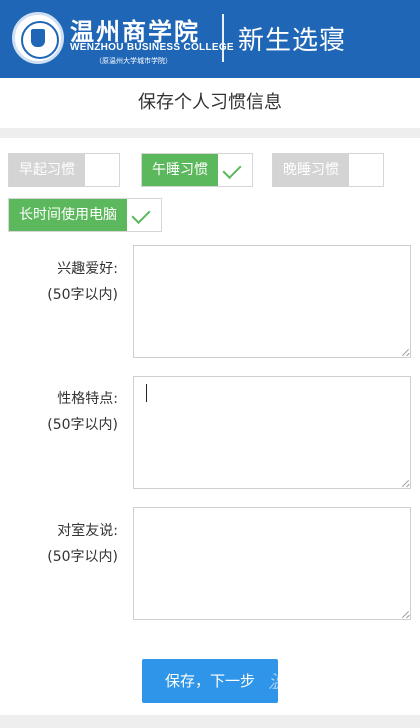  I want to click on habit-label: 长时间使用电脑, so click(68, 215).